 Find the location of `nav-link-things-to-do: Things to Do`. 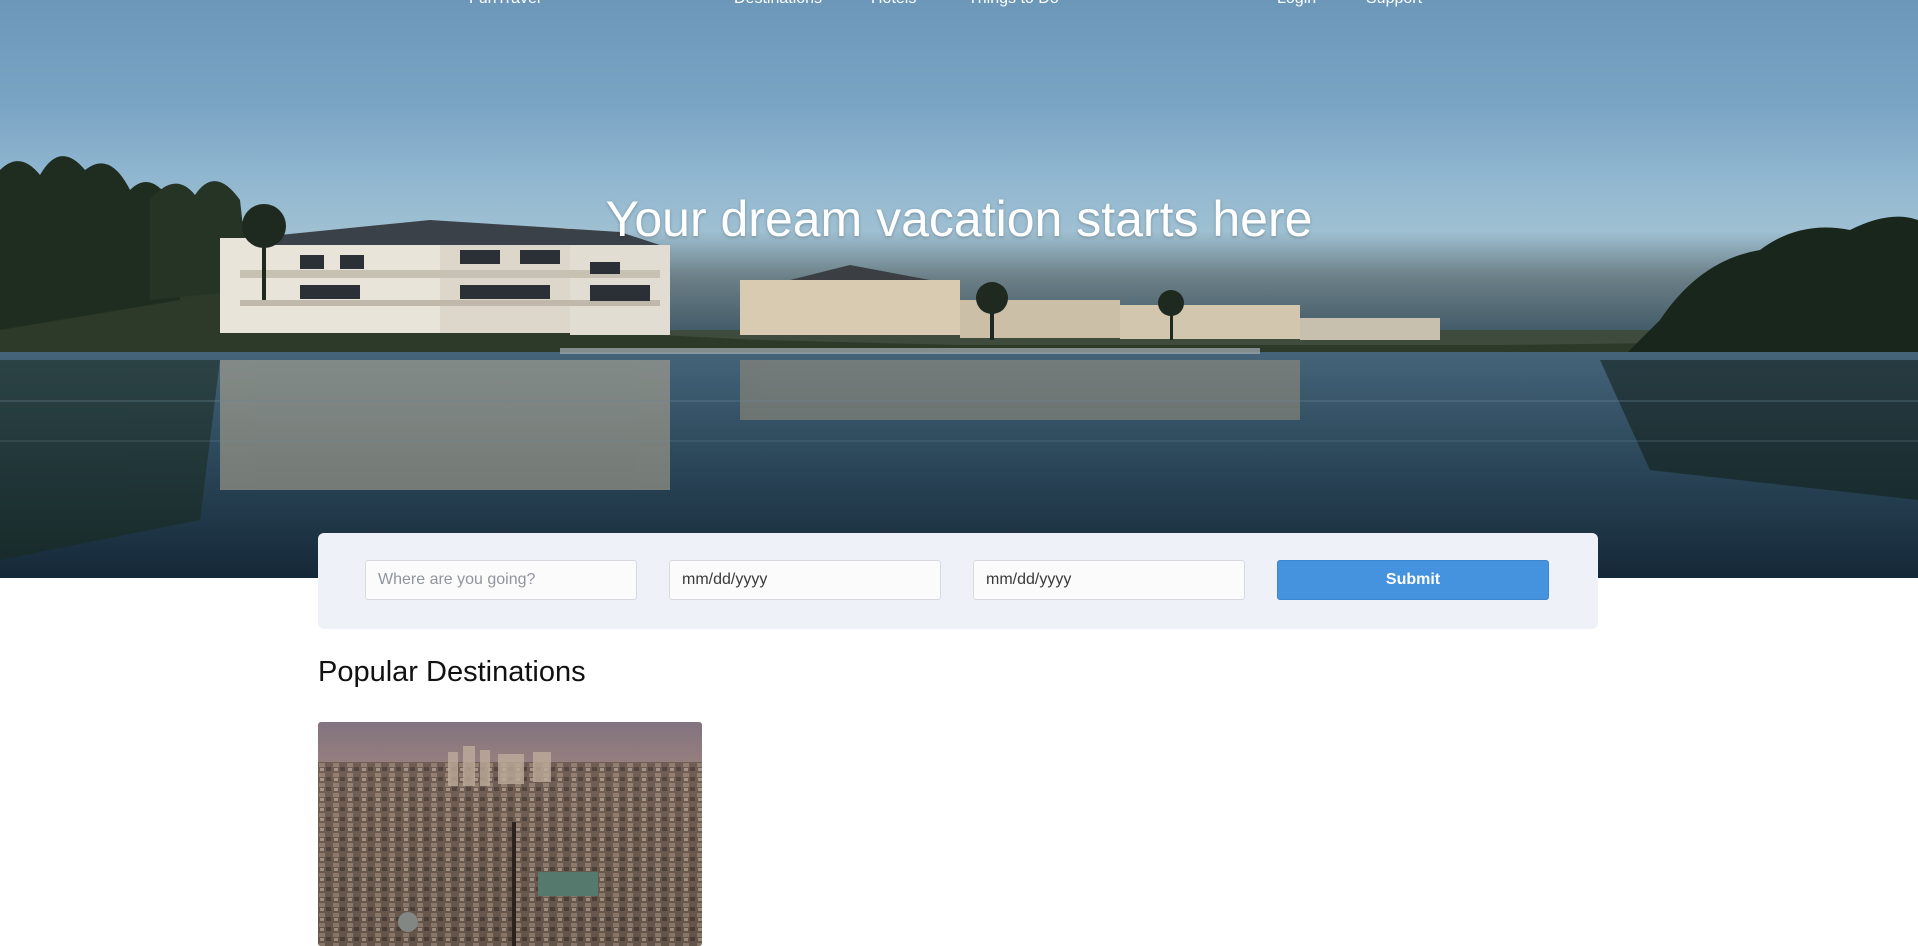

nav-link-things-to-do: Things to Do is located at coordinates (1013, 4).